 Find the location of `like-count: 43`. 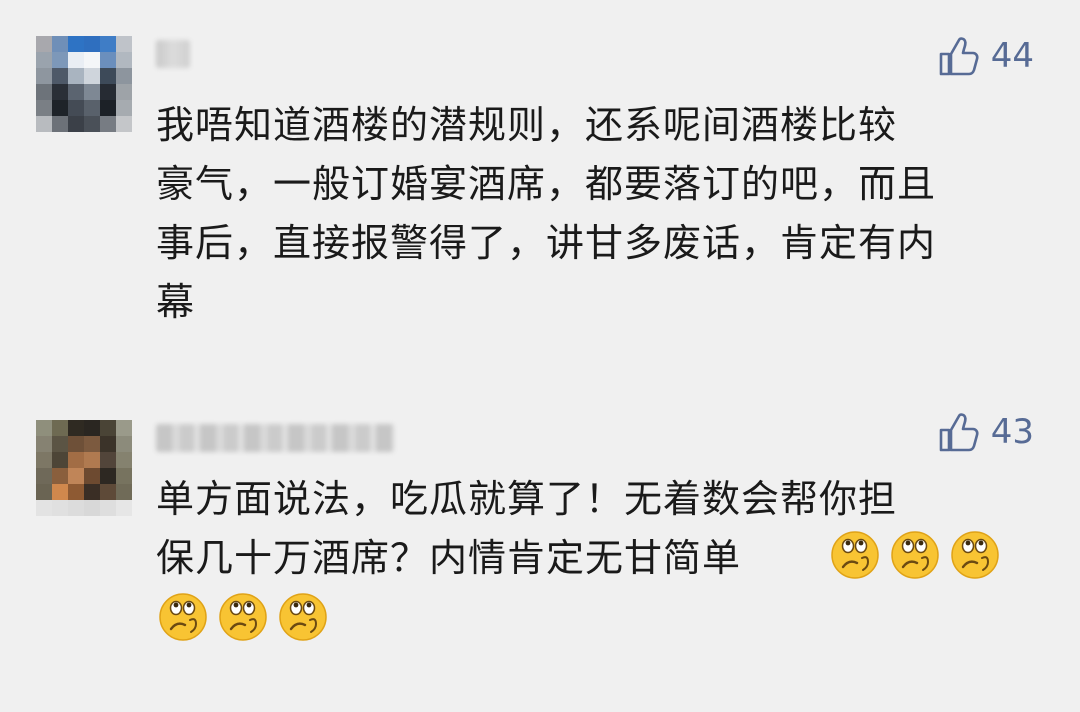

like-count: 43 is located at coordinates (1012, 432).